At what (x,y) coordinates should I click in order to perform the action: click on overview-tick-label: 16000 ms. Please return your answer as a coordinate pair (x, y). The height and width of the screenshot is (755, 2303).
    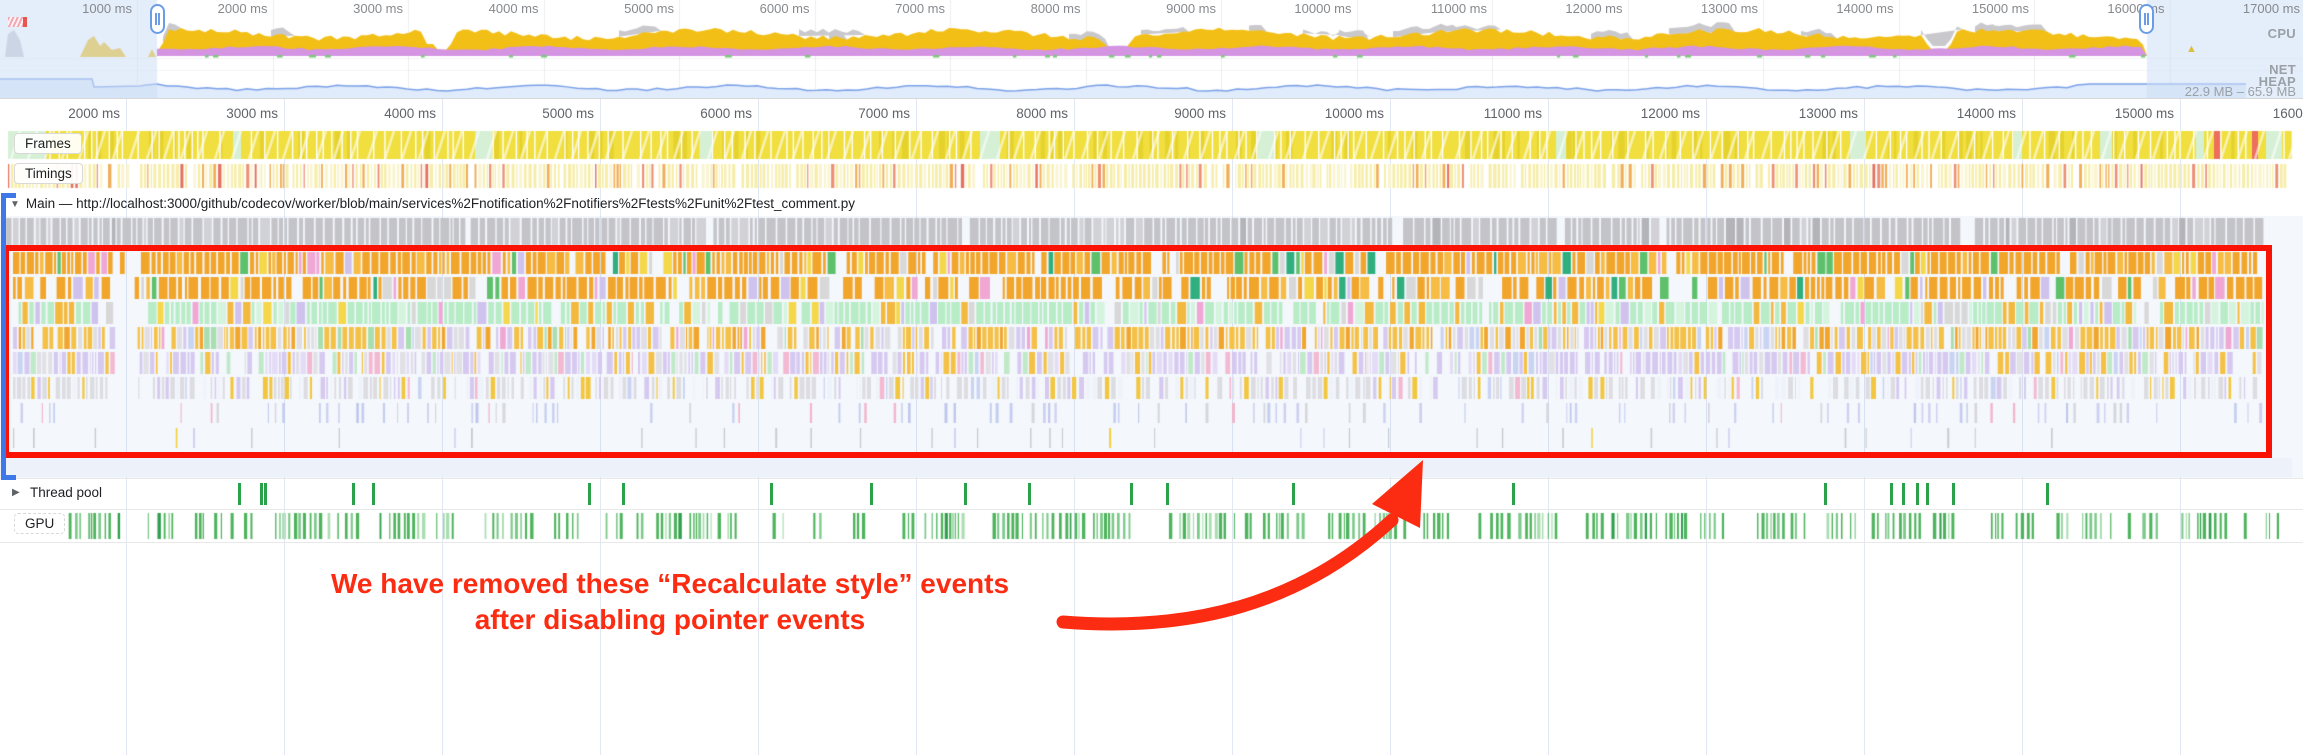
    Looking at the image, I should click on (2136, 8).